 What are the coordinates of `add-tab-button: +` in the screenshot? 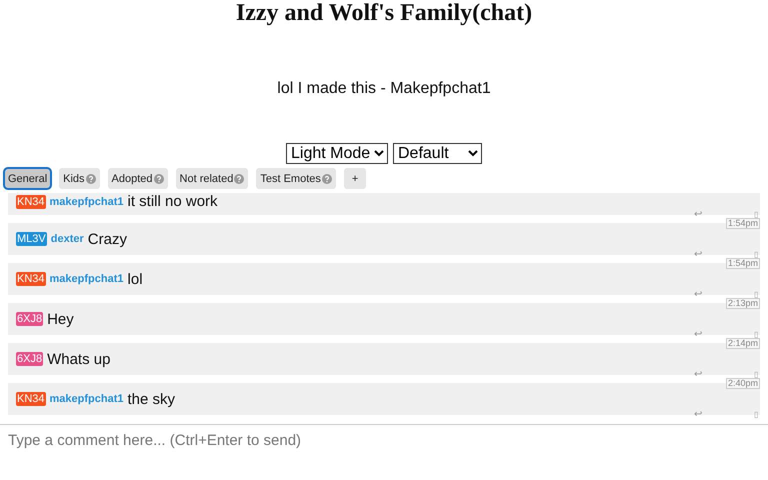 It's located at (355, 178).